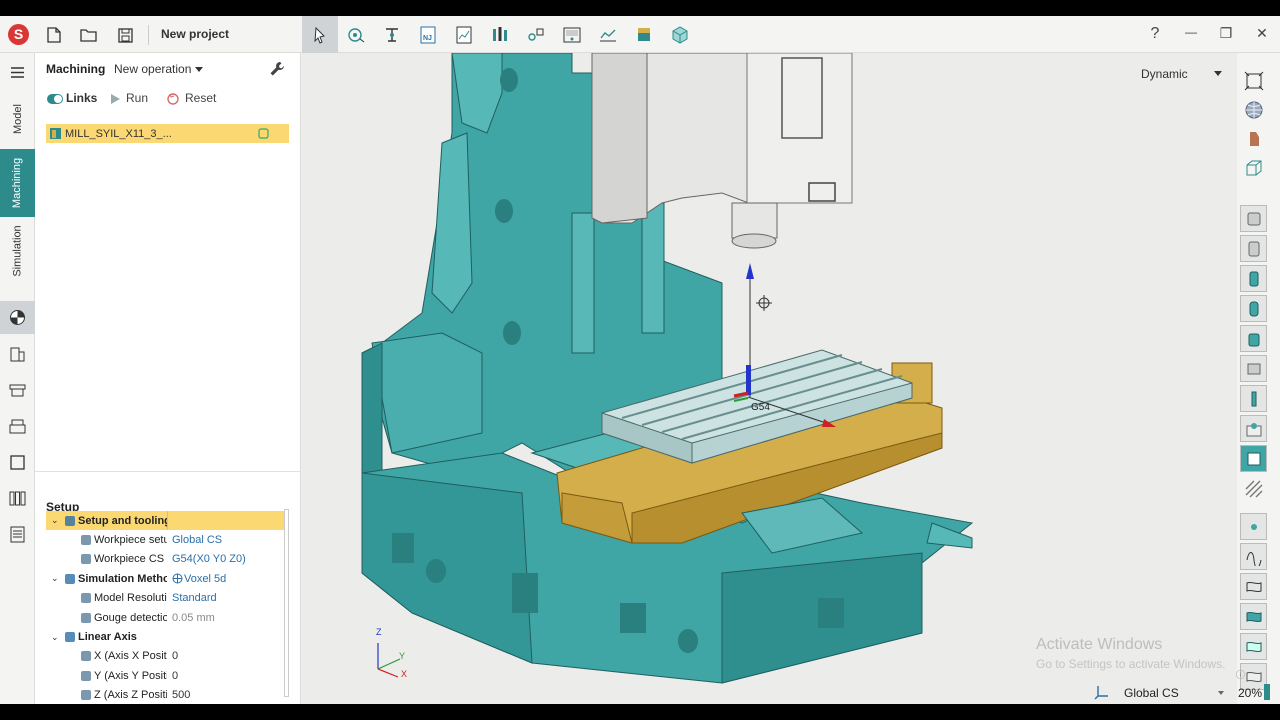 Image resolution: width=1280 pixels, height=720 pixels. I want to click on tree-row: X (Axis X Position) 0, so click(167, 656).